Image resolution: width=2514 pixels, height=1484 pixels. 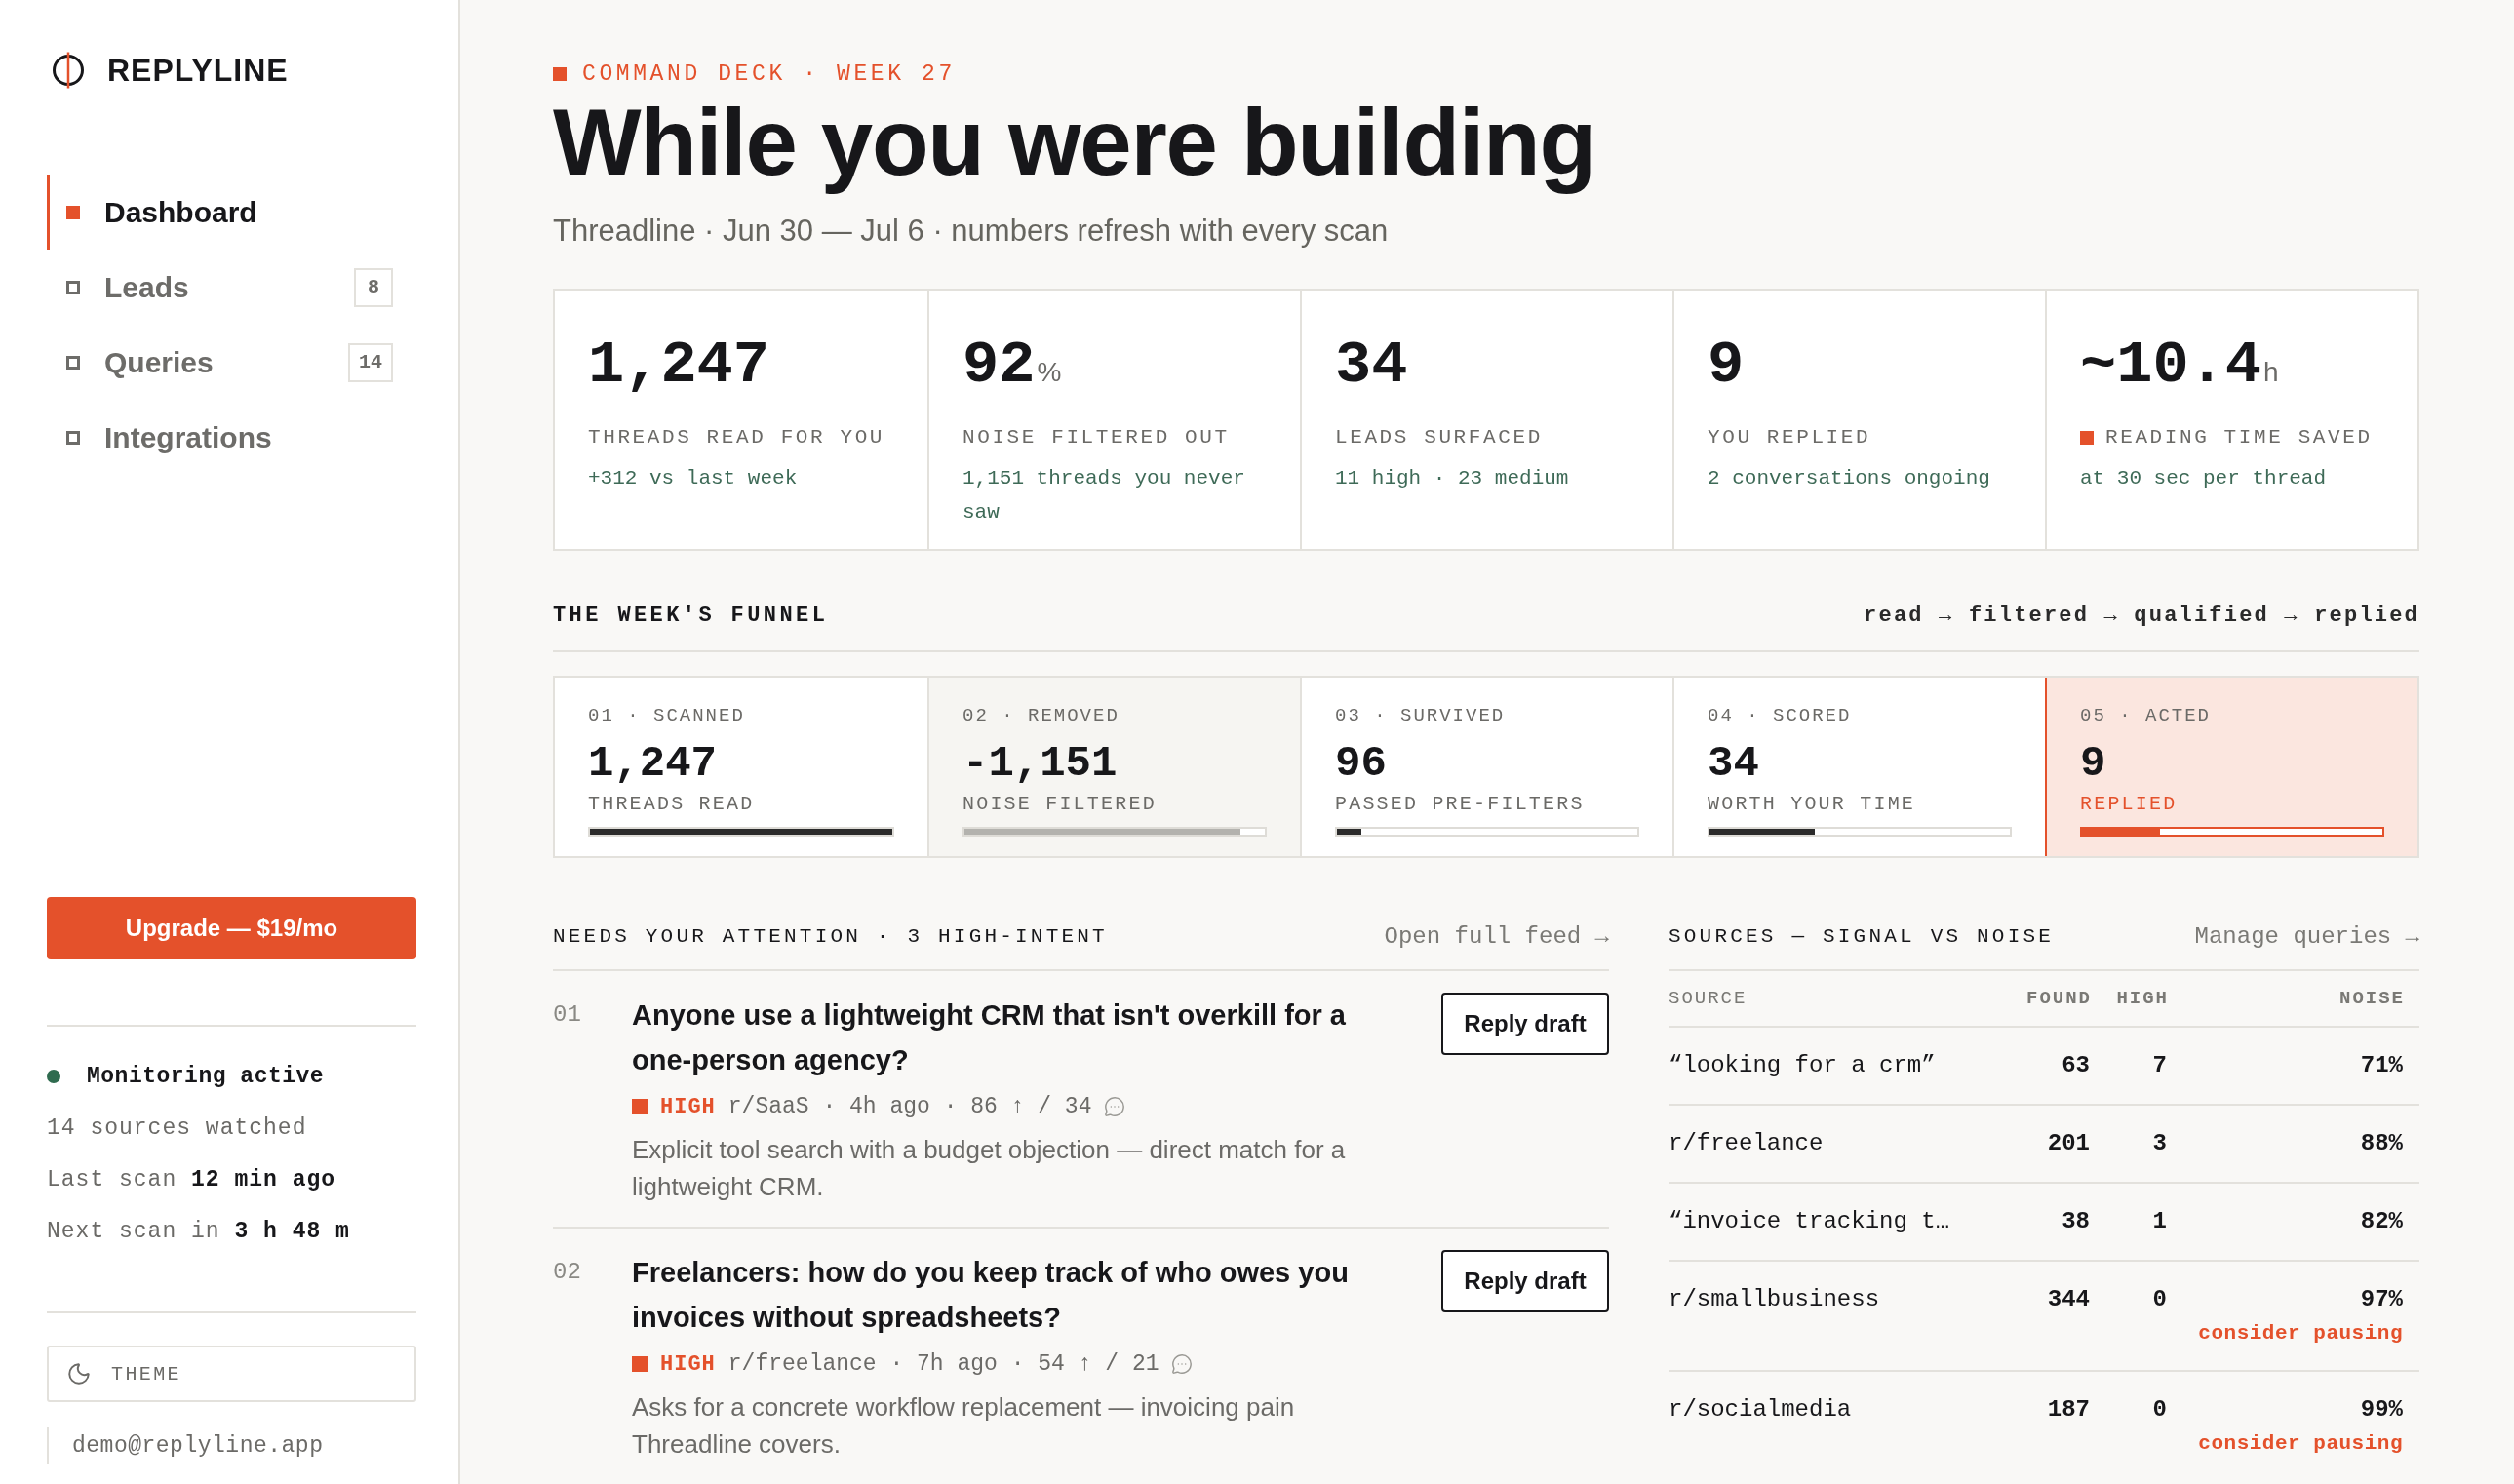 I want to click on column-header: HIGH, so click(x=2142, y=999).